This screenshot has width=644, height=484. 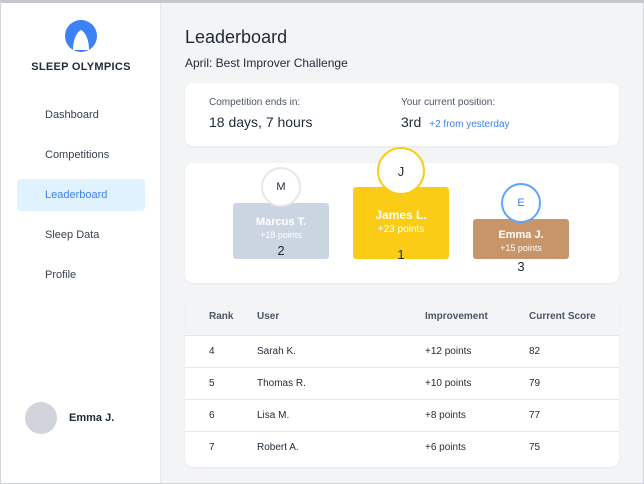 What do you see at coordinates (574, 446) in the screenshot?
I see `cell-score: 75` at bounding box center [574, 446].